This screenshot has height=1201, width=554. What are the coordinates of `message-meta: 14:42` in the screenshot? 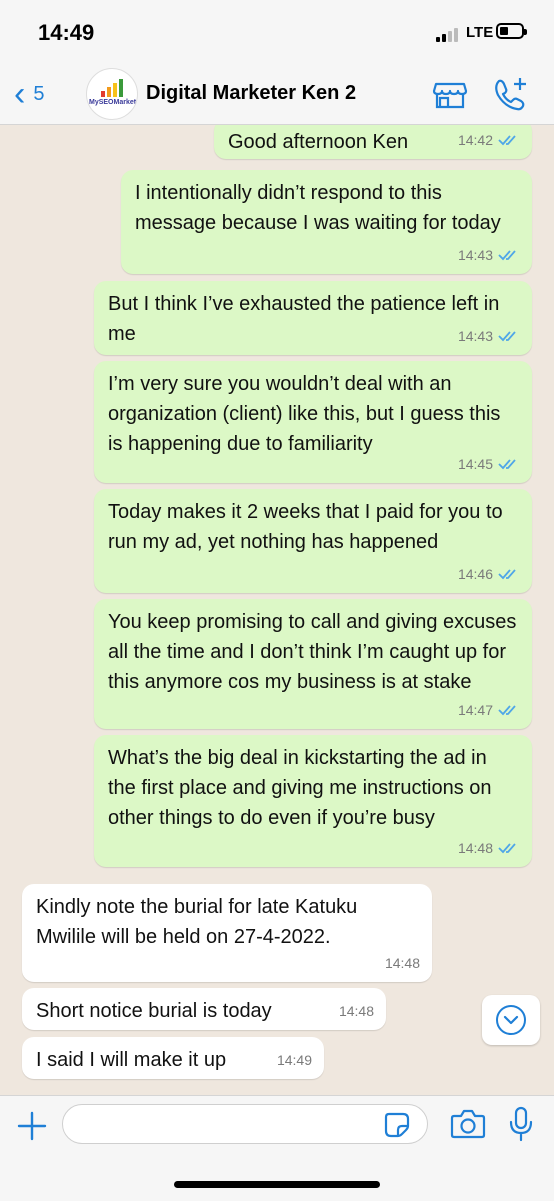 It's located at (489, 140).